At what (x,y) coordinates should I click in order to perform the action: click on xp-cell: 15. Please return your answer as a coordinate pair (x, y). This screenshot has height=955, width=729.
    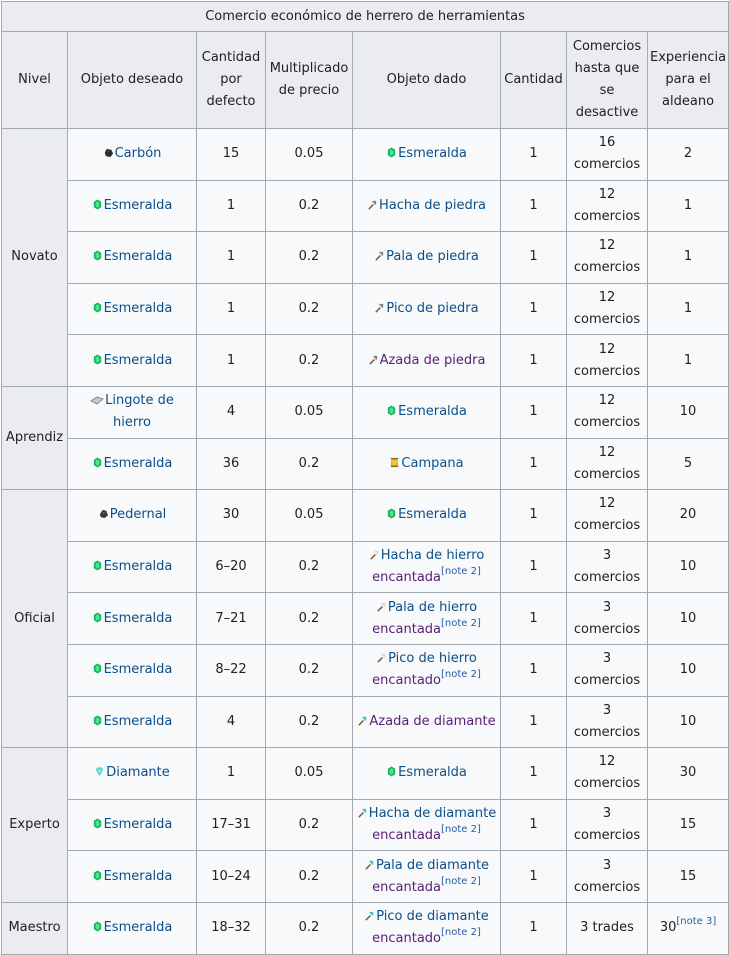
    Looking at the image, I should click on (687, 825).